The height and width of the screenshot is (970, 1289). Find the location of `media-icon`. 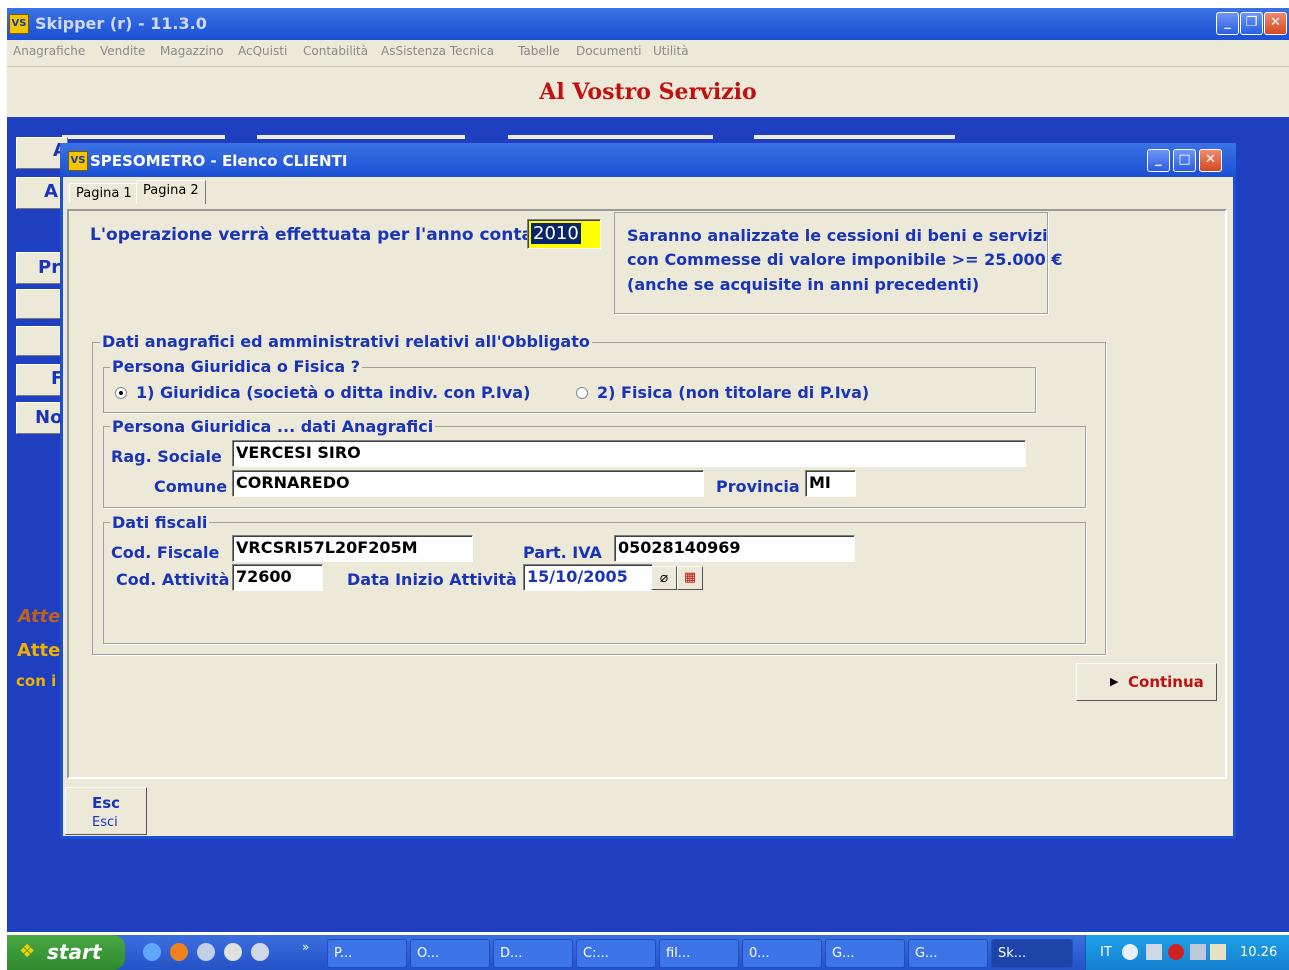

media-icon is located at coordinates (233, 952).